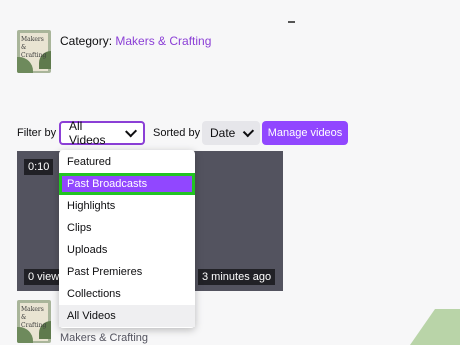  I want to click on manage-videos-button: Manage videos, so click(305, 133).